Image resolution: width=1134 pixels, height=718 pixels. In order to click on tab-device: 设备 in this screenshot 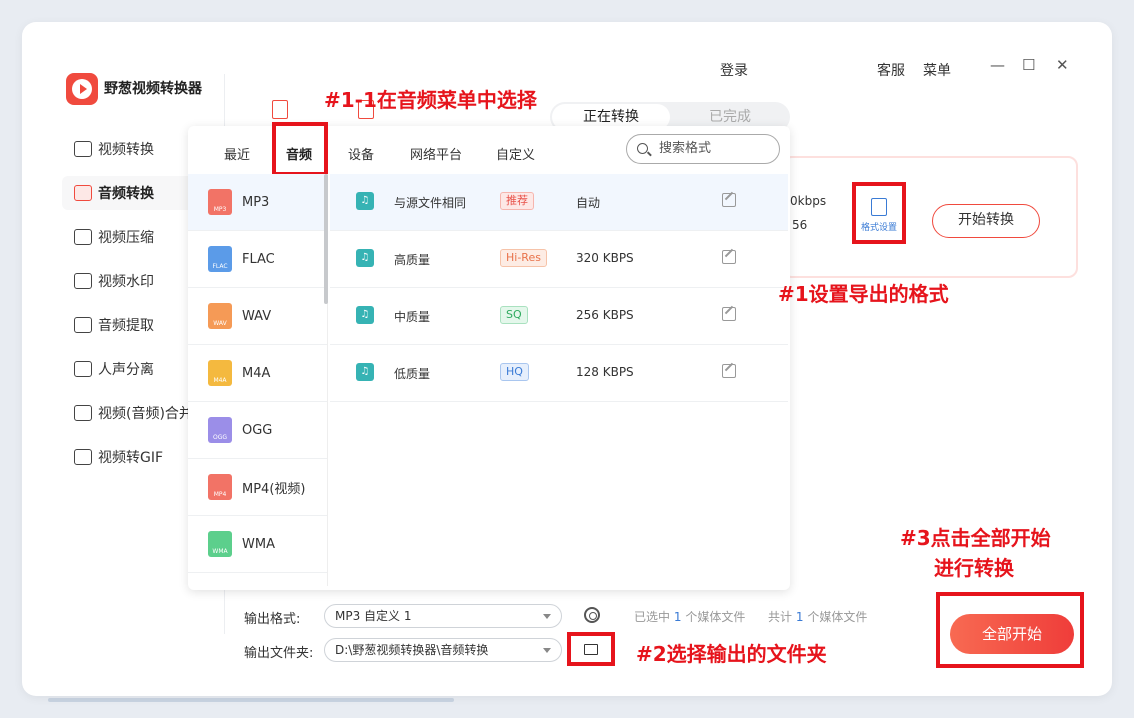, I will do `click(361, 153)`.